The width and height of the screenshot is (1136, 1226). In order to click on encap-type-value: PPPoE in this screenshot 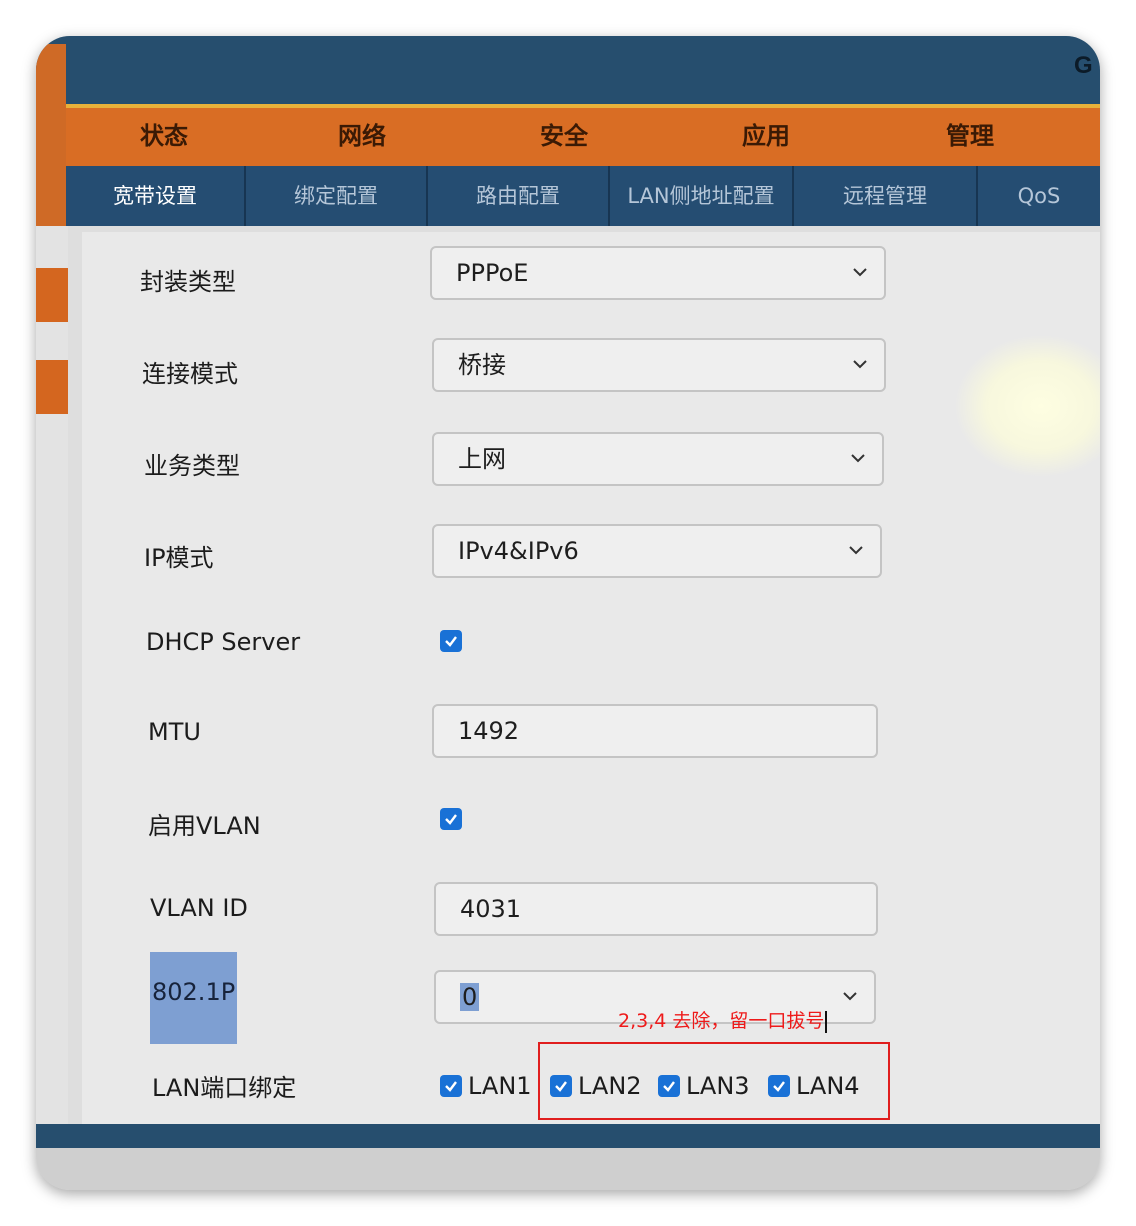, I will do `click(492, 273)`.